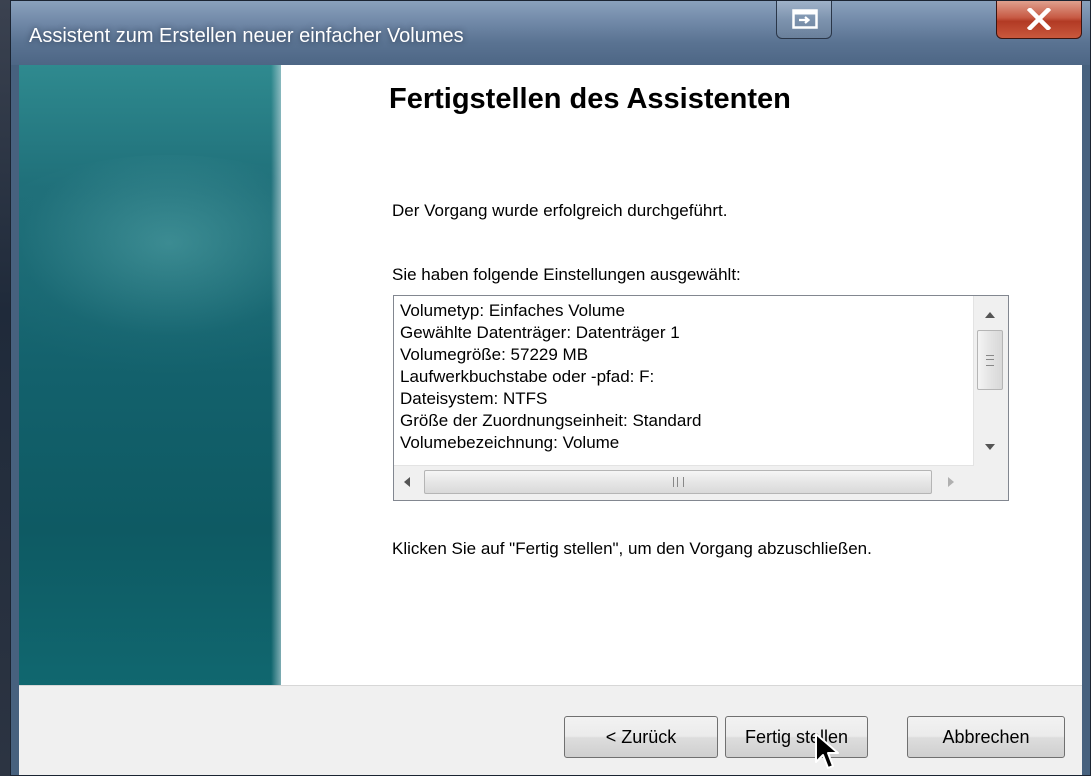 Image resolution: width=1091 pixels, height=776 pixels. What do you see at coordinates (510, 442) in the screenshot?
I see `list-item: Volumebezeichnung: Volume` at bounding box center [510, 442].